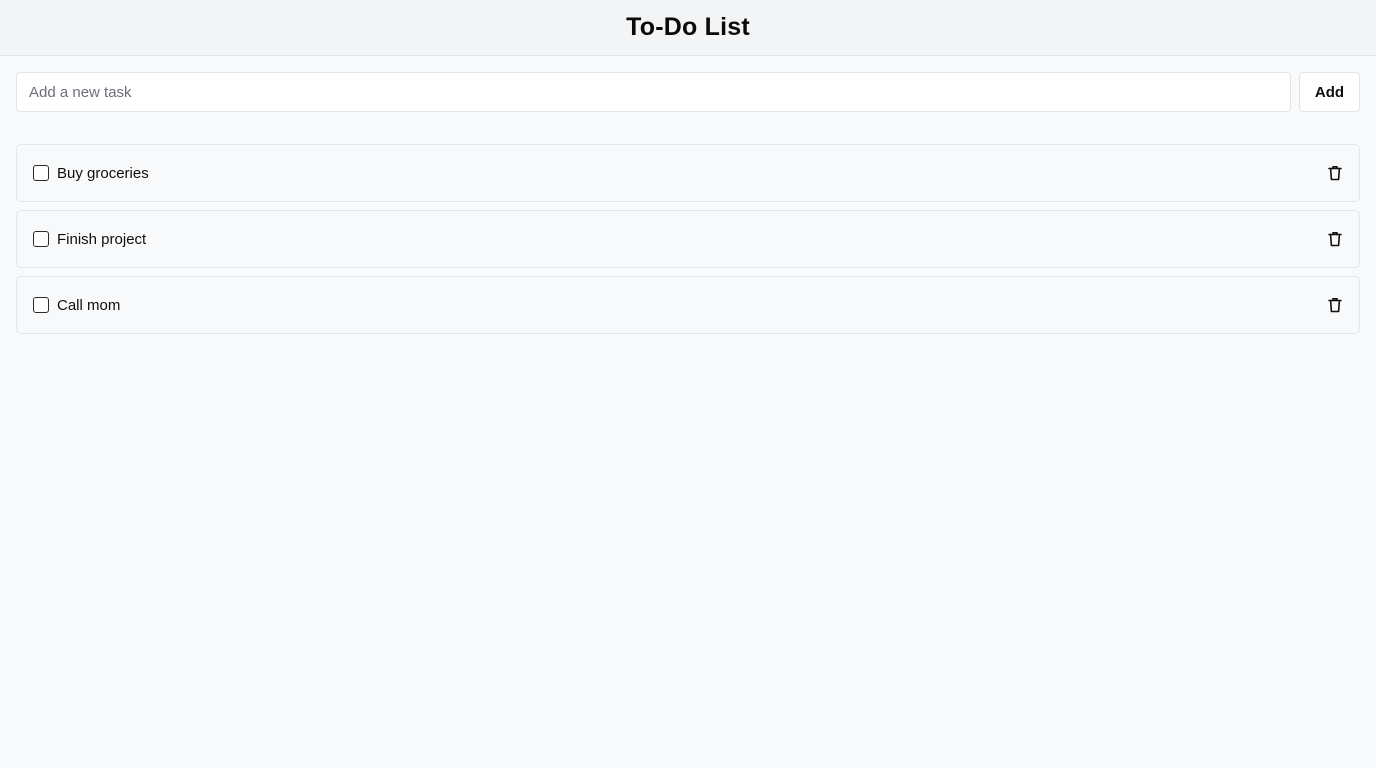  What do you see at coordinates (688, 239) in the screenshot?
I see `task-item: Finish project` at bounding box center [688, 239].